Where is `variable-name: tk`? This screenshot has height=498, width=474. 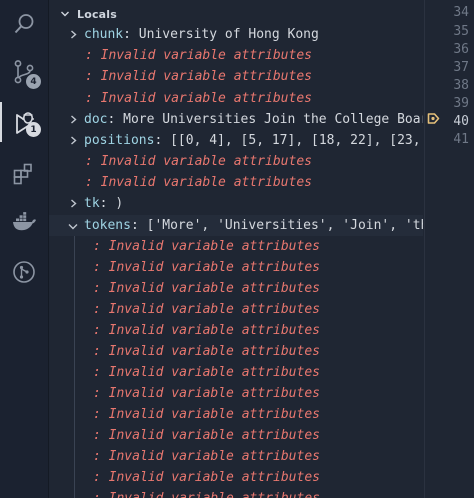
variable-name: tk is located at coordinates (92, 203).